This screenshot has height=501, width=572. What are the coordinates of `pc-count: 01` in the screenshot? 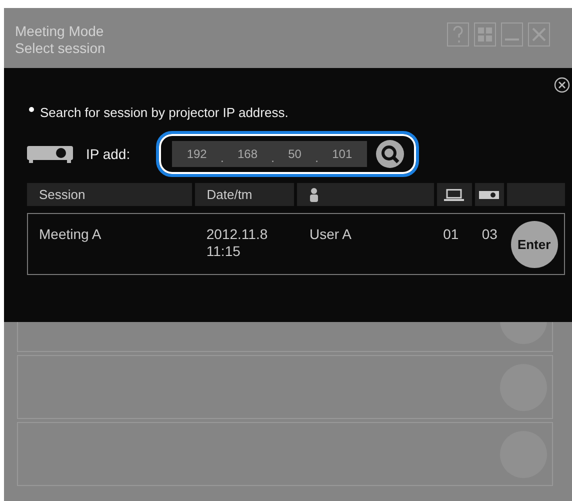 It's located at (451, 234).